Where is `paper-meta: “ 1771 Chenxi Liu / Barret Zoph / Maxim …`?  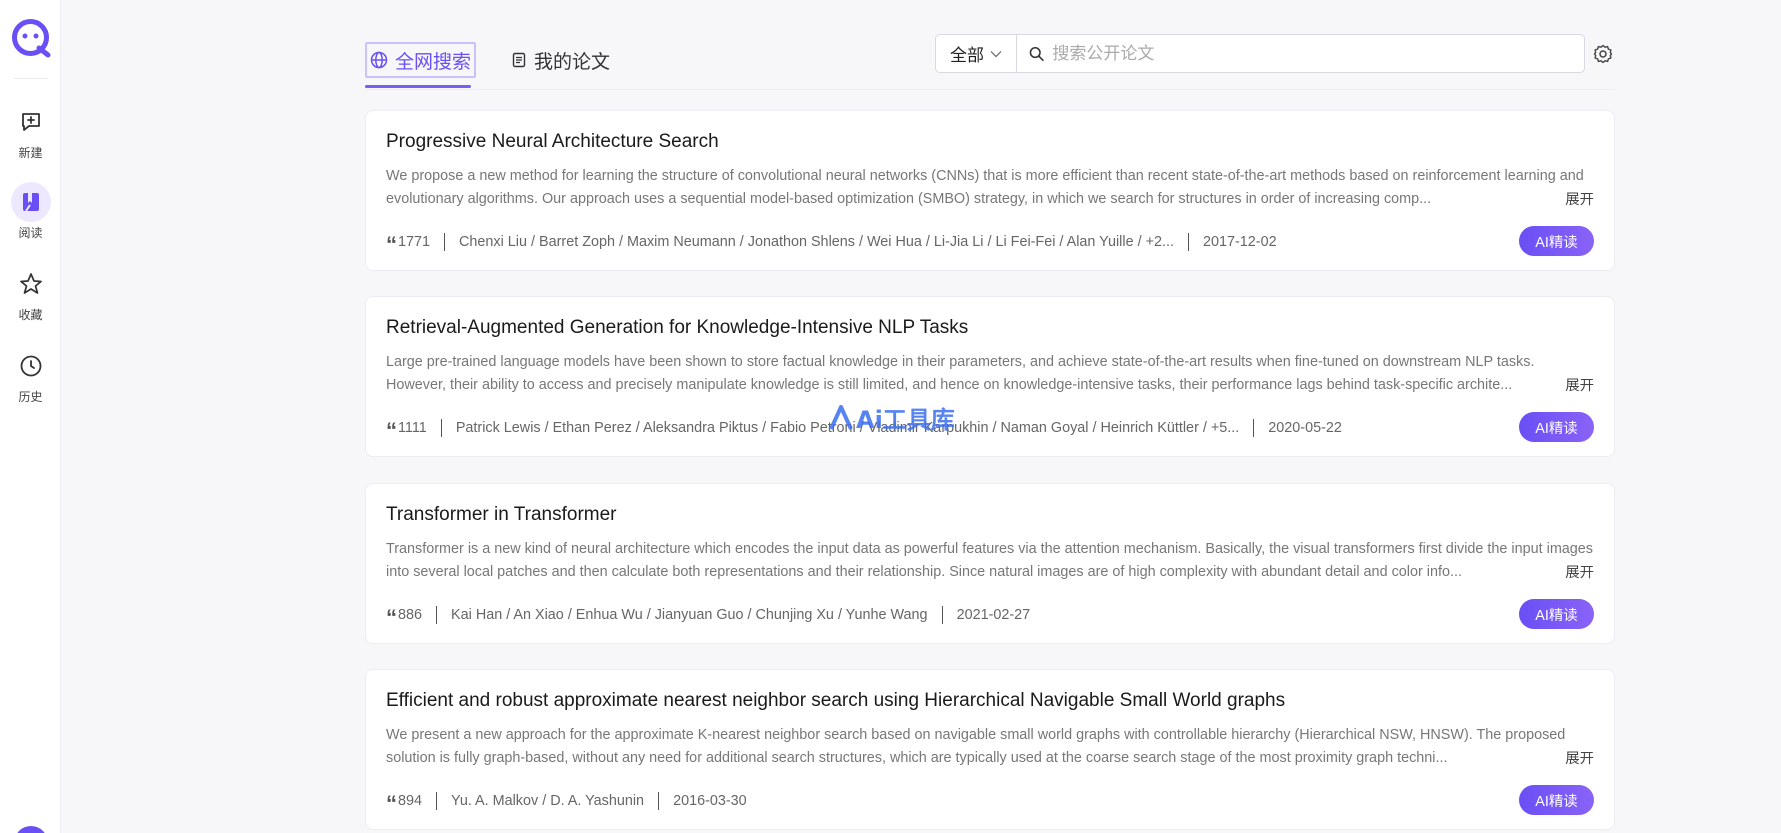
paper-meta: “ 1771 Chenxi Liu / Barret Zoph / Maxim … is located at coordinates (831, 244).